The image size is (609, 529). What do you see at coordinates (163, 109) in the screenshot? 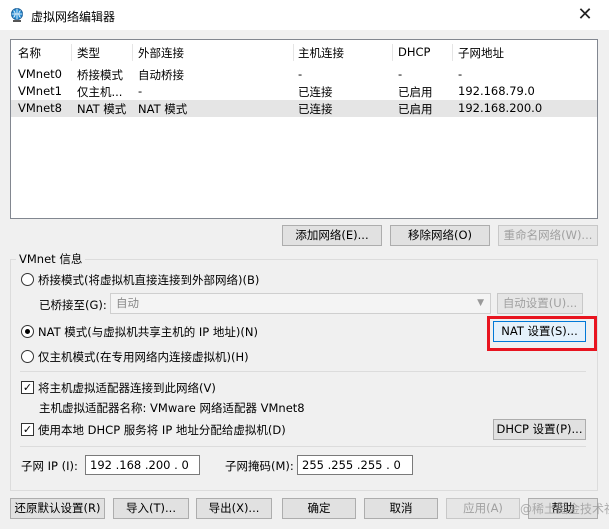
I see `cell-external: NAT 模式` at bounding box center [163, 109].